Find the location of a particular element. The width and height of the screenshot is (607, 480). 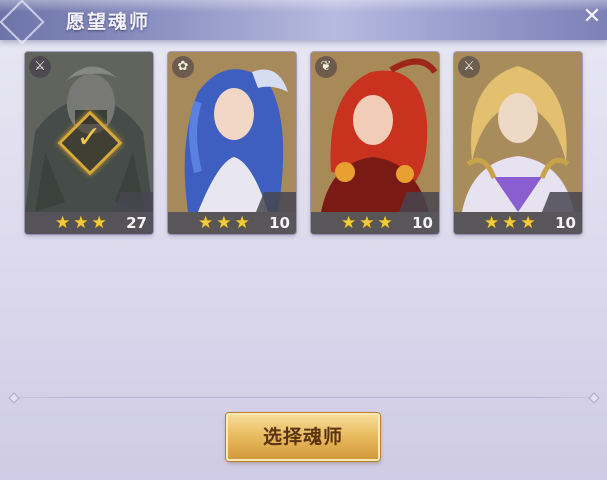

level-text: 27 is located at coordinates (136, 223).